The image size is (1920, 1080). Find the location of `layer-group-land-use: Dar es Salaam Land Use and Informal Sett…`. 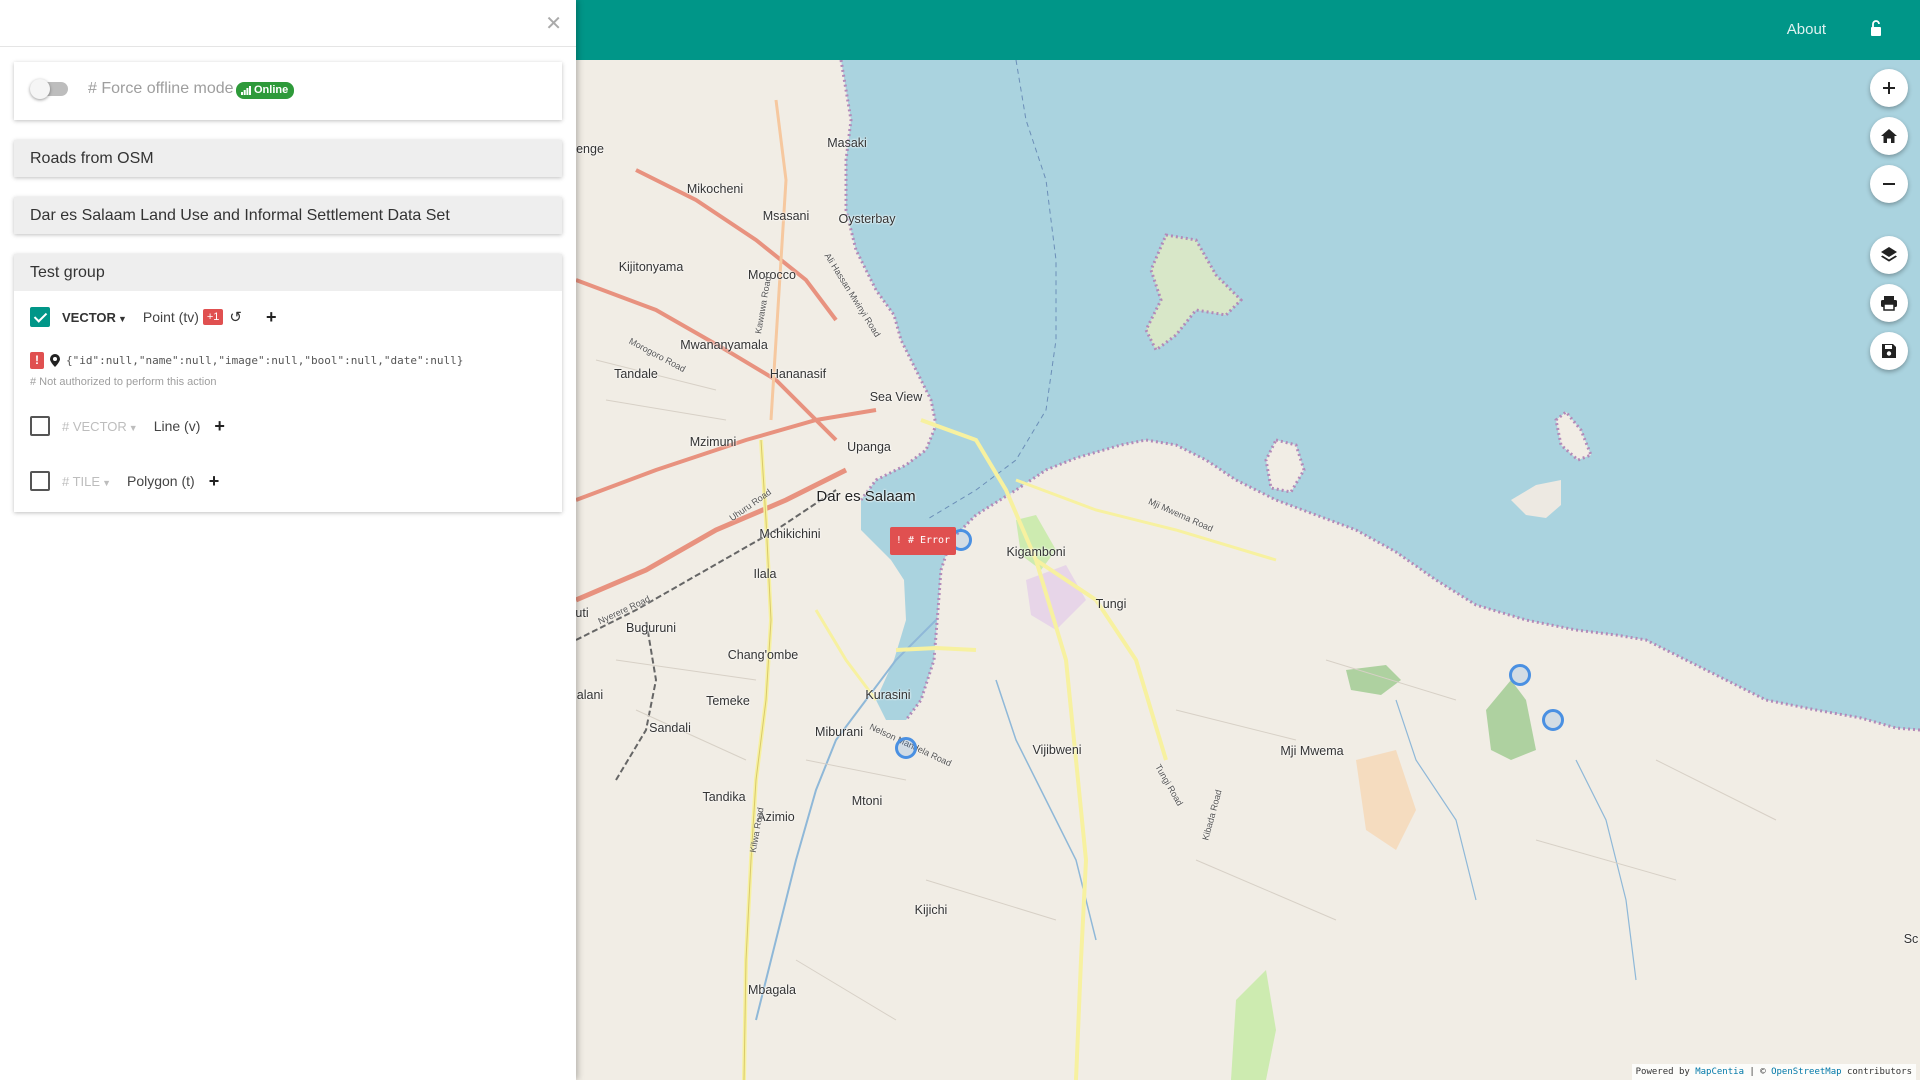

layer-group-land-use: Dar es Salaam Land Use and Informal Sett… is located at coordinates (288, 215).